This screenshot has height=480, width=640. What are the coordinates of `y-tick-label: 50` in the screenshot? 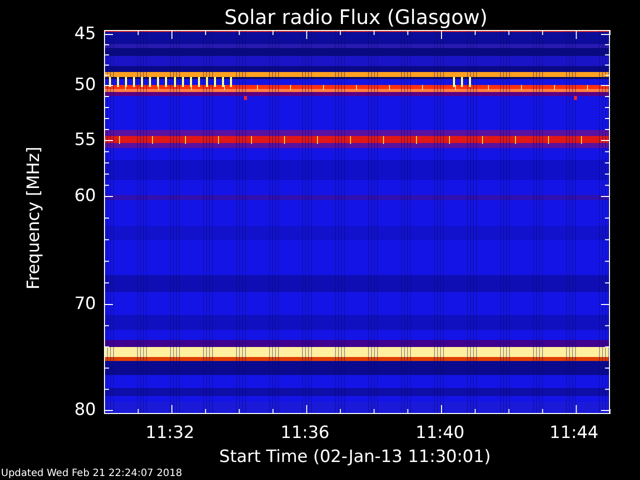 It's located at (85, 84).